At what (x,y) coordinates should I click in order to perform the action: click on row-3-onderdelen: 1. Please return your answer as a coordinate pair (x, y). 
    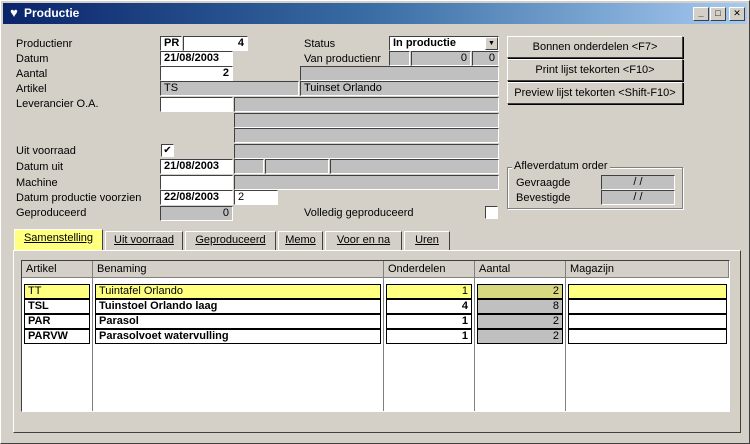
    Looking at the image, I should click on (429, 321).